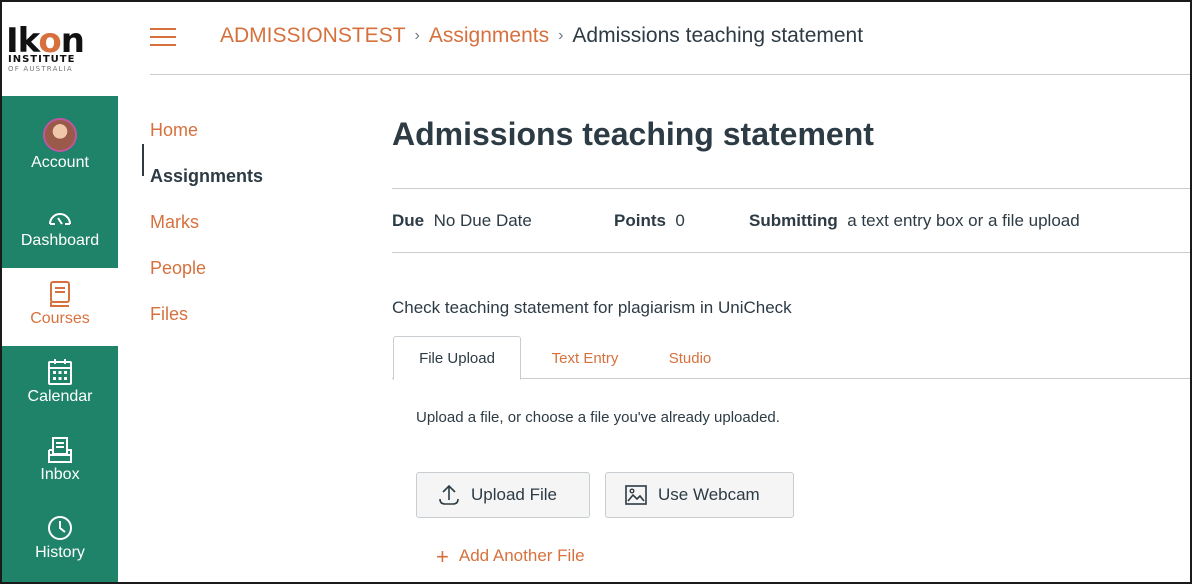 This screenshot has width=1192, height=584. Describe the element at coordinates (718, 35) in the screenshot. I see `breadcrumb-current: Admissions teaching statement` at that location.